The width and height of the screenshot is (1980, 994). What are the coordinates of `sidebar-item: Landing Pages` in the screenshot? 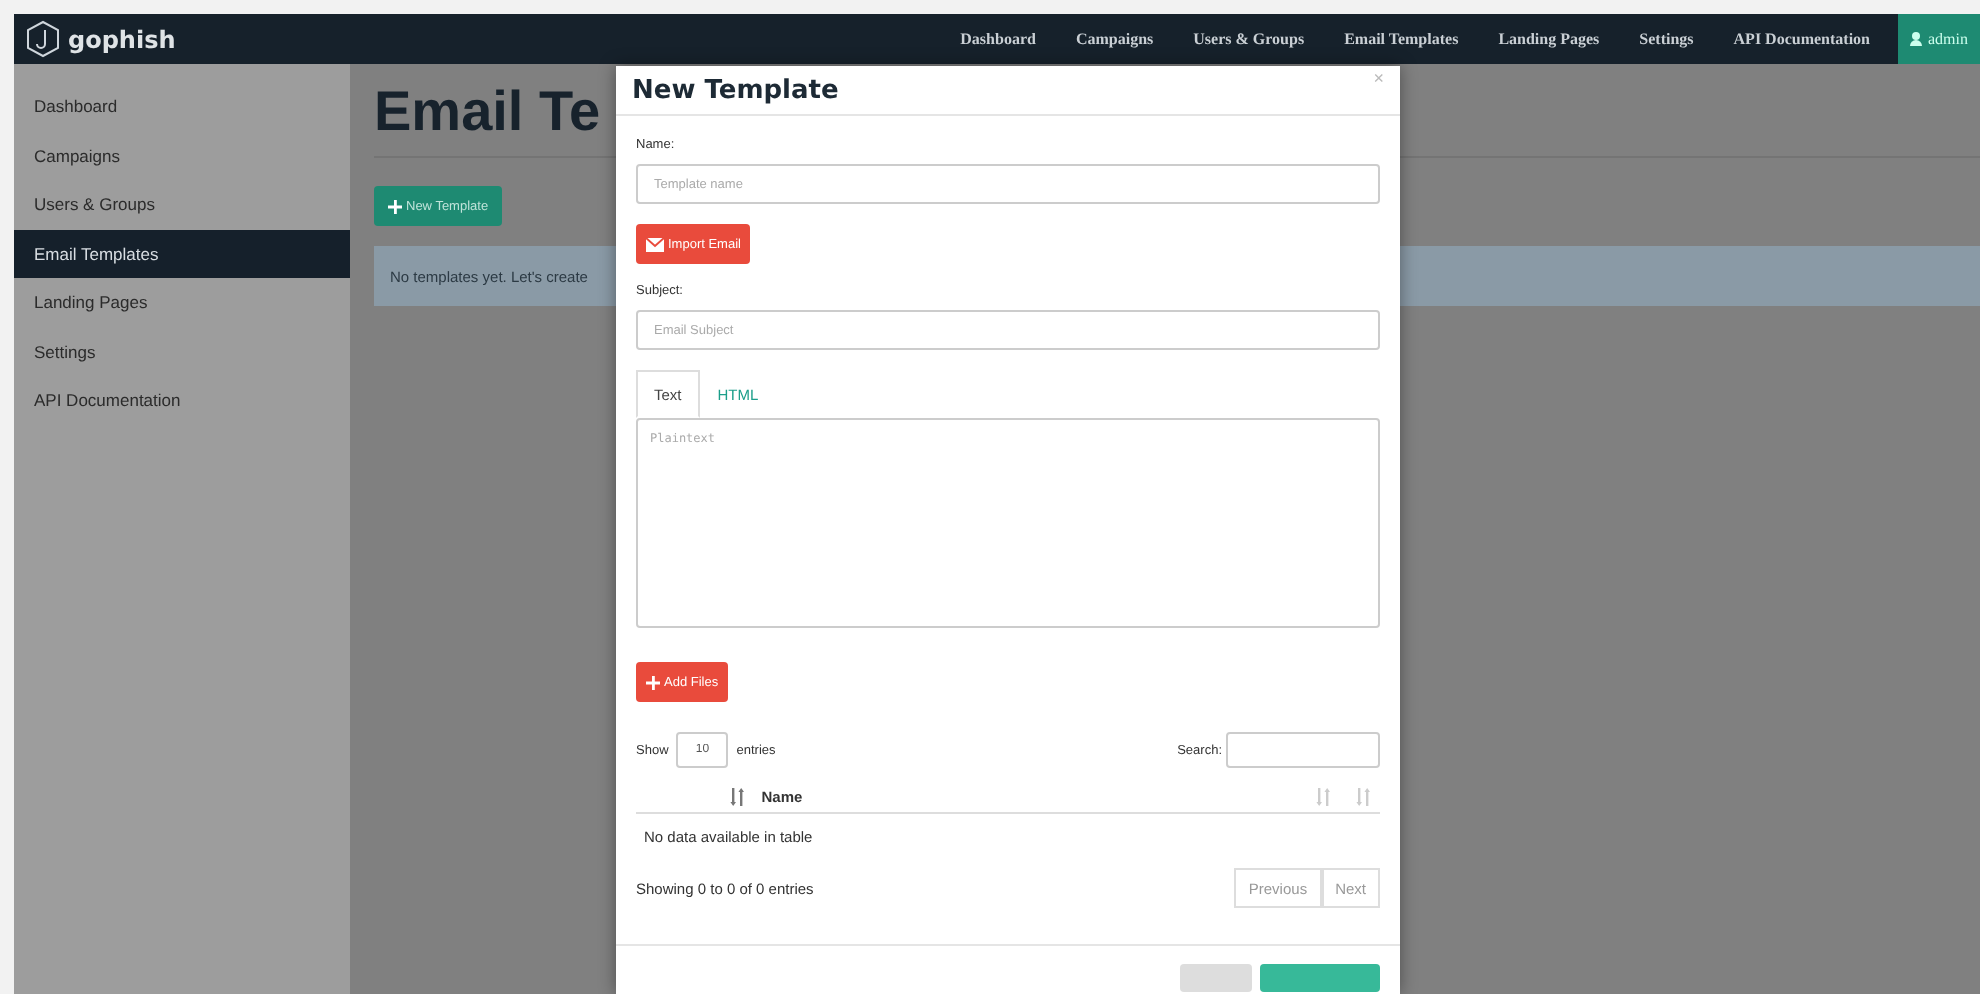 It's located at (182, 302).